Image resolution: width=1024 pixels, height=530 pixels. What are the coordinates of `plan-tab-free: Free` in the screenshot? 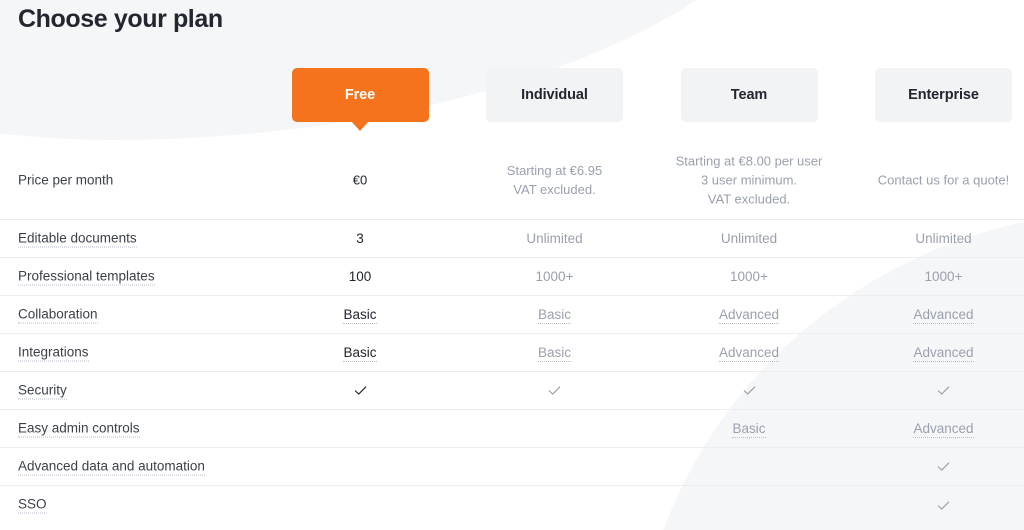 It's located at (360, 99).